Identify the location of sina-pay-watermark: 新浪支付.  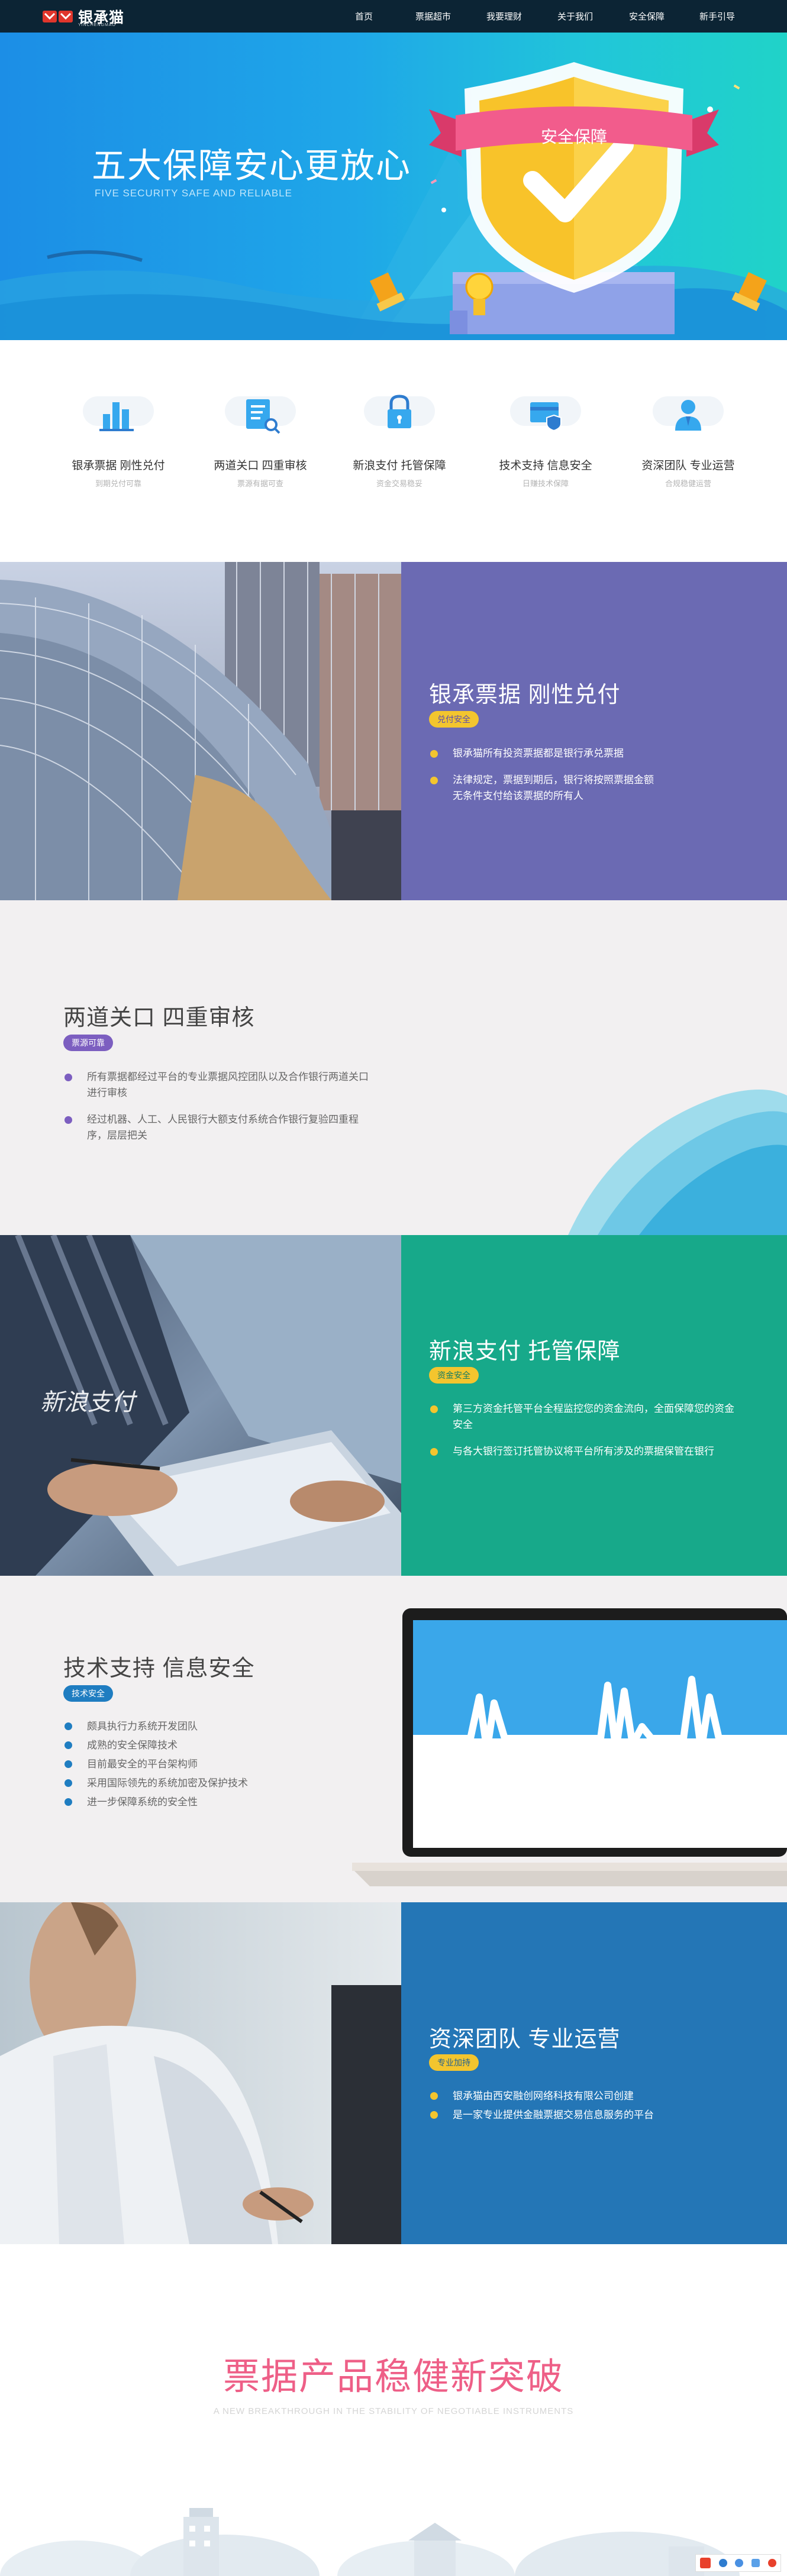
(87, 1402).